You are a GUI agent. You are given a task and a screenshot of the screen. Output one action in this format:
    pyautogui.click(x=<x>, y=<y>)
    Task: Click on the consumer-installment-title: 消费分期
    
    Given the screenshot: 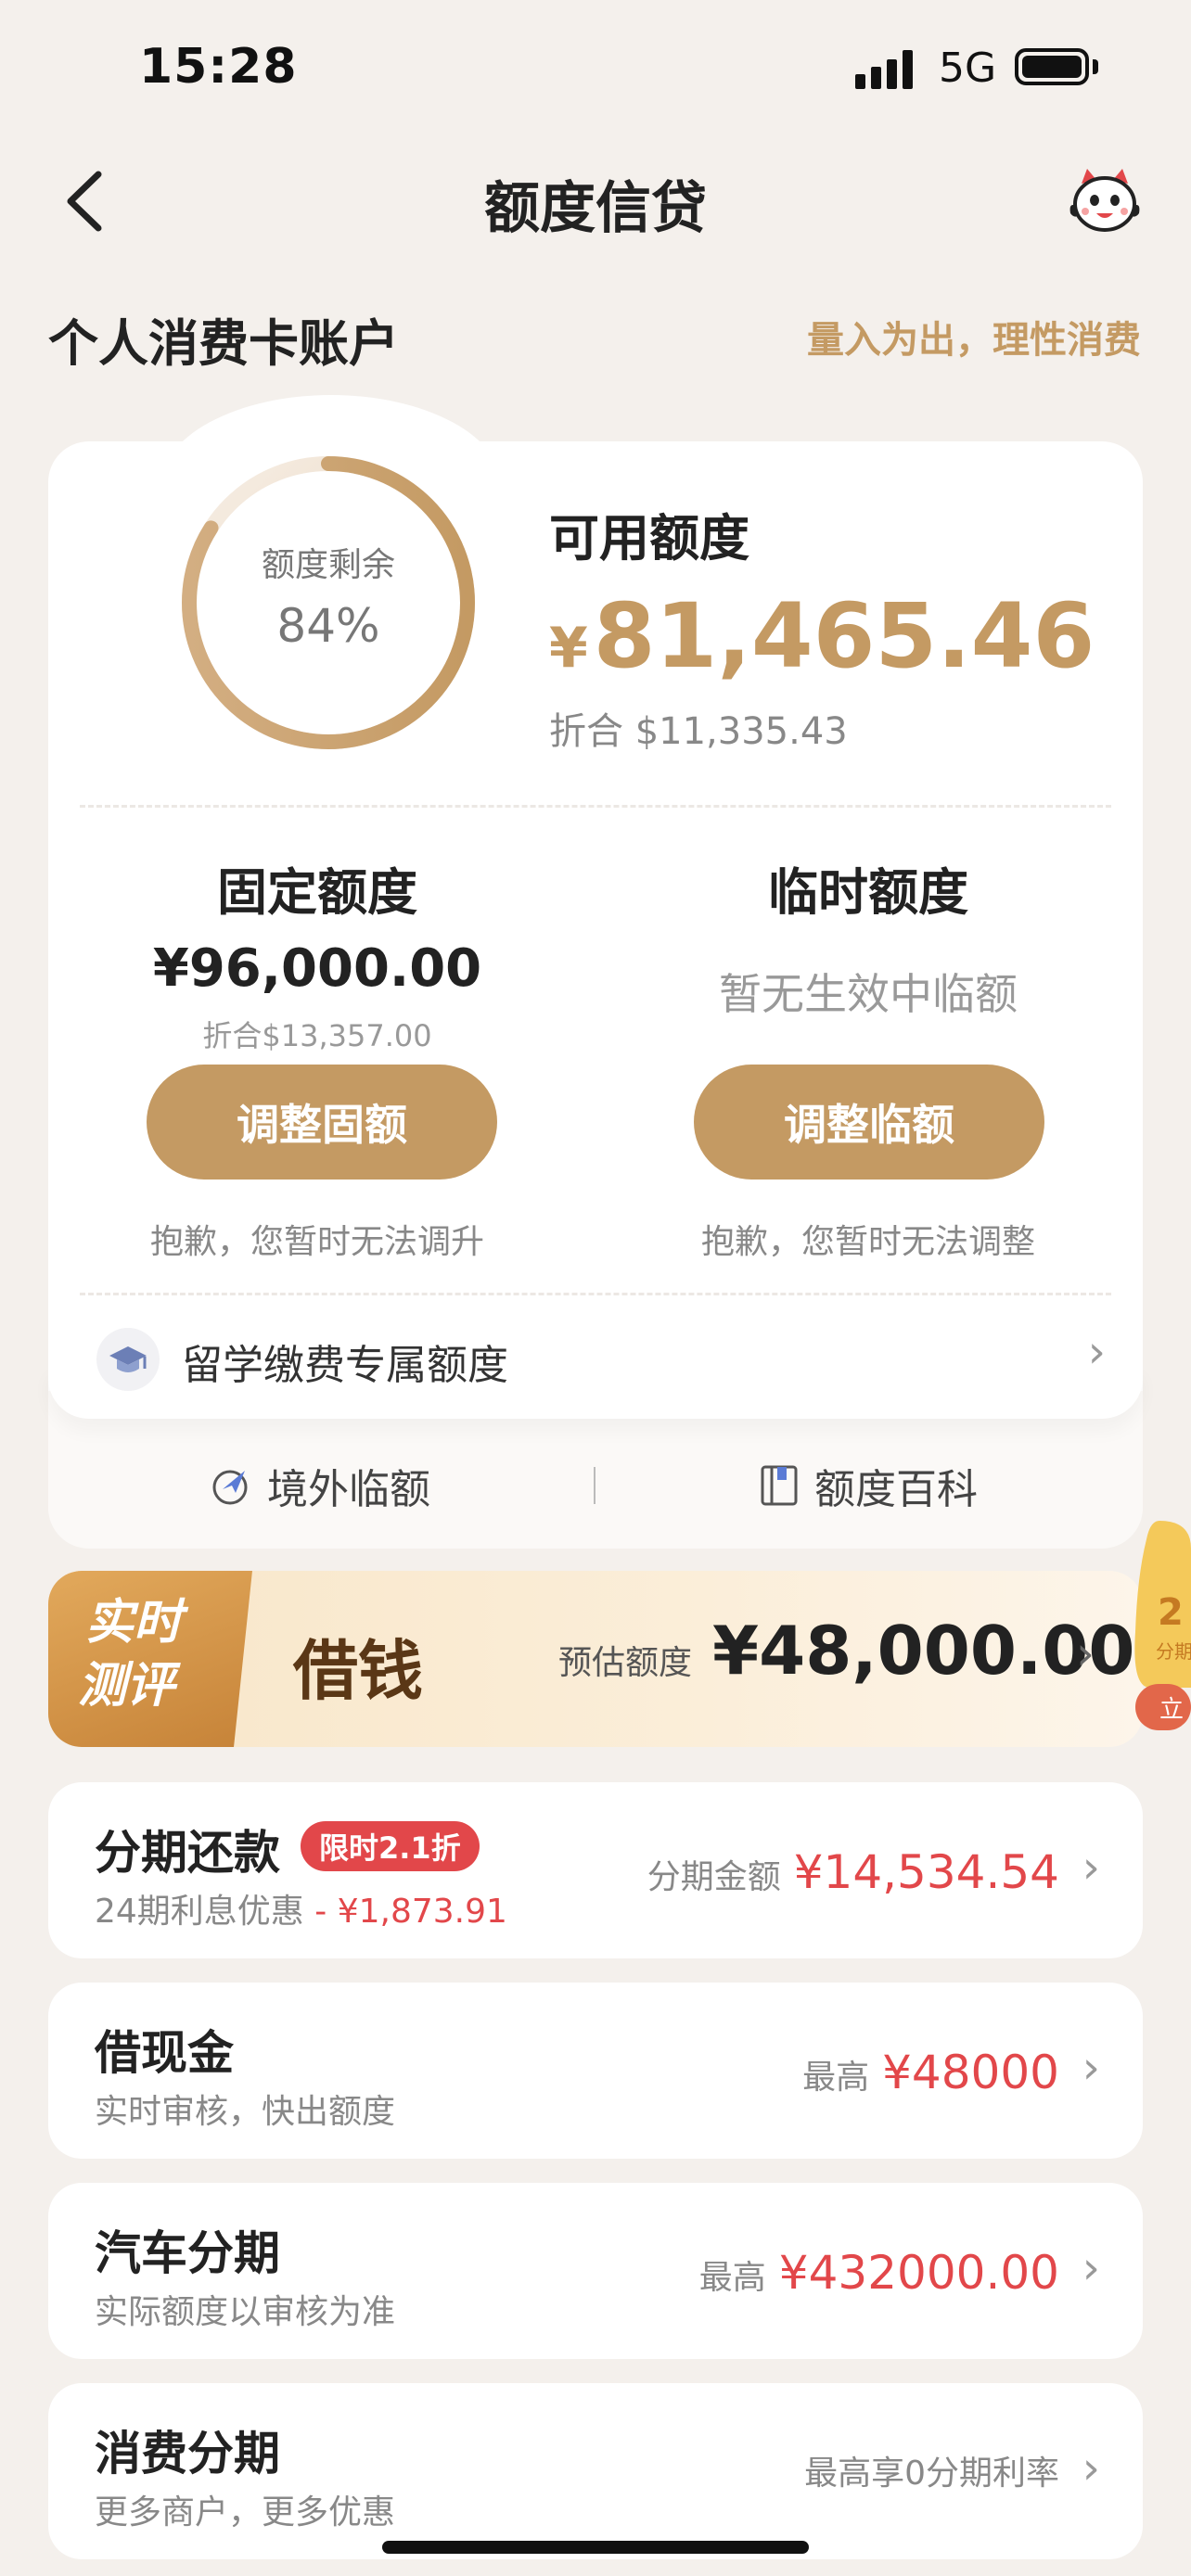 What is the action you would take?
    pyautogui.click(x=187, y=2453)
    